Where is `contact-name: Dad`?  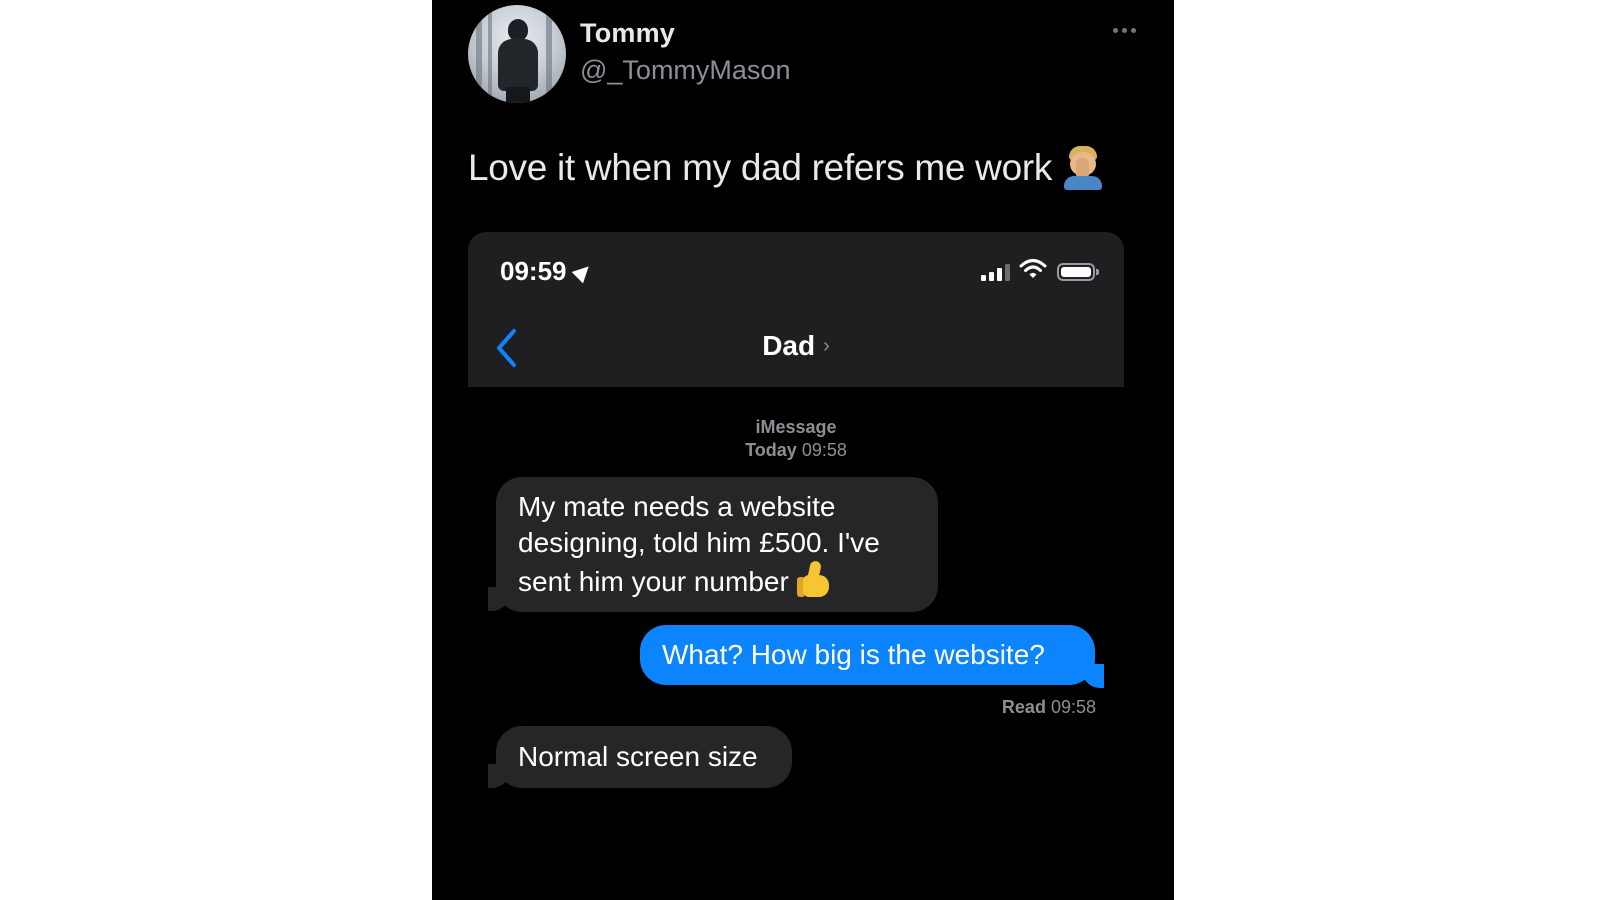 contact-name: Dad is located at coordinates (789, 345).